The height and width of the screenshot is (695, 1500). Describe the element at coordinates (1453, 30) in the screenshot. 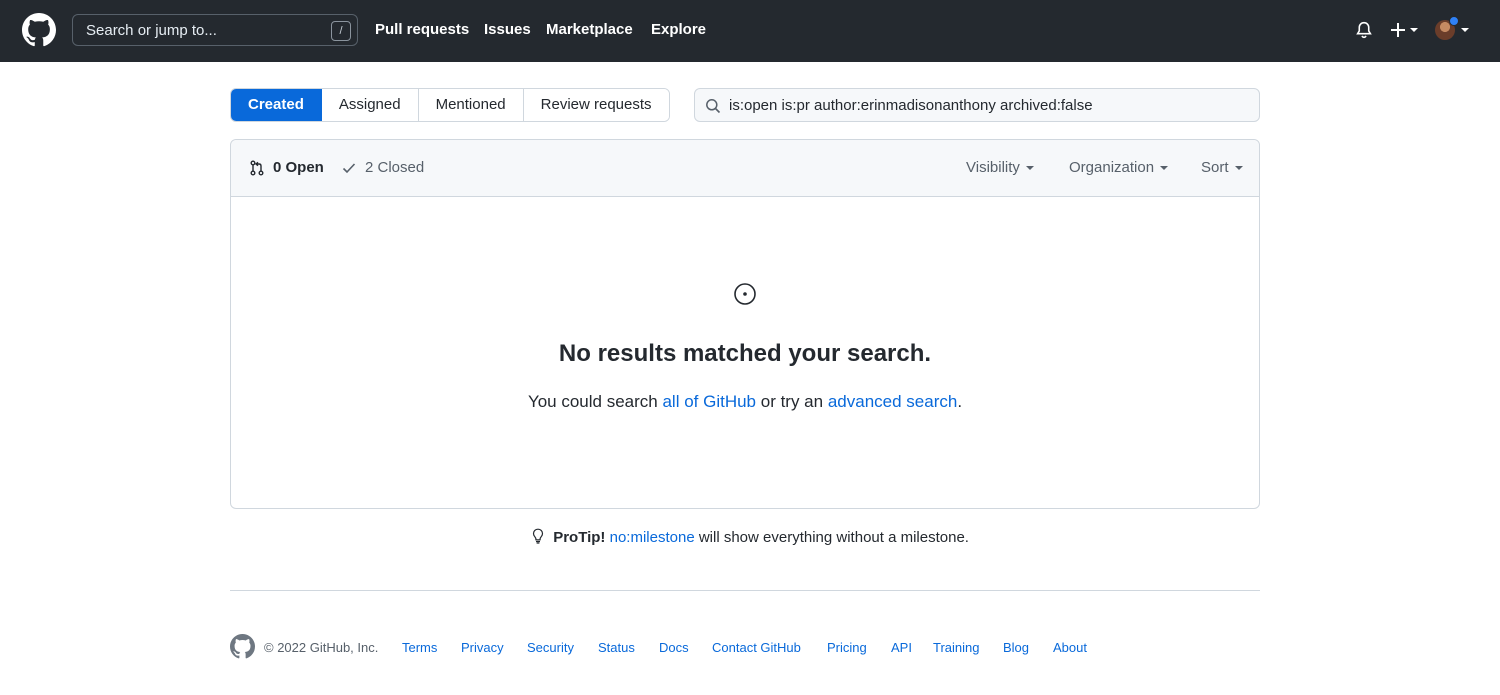

I see `user-menu` at that location.